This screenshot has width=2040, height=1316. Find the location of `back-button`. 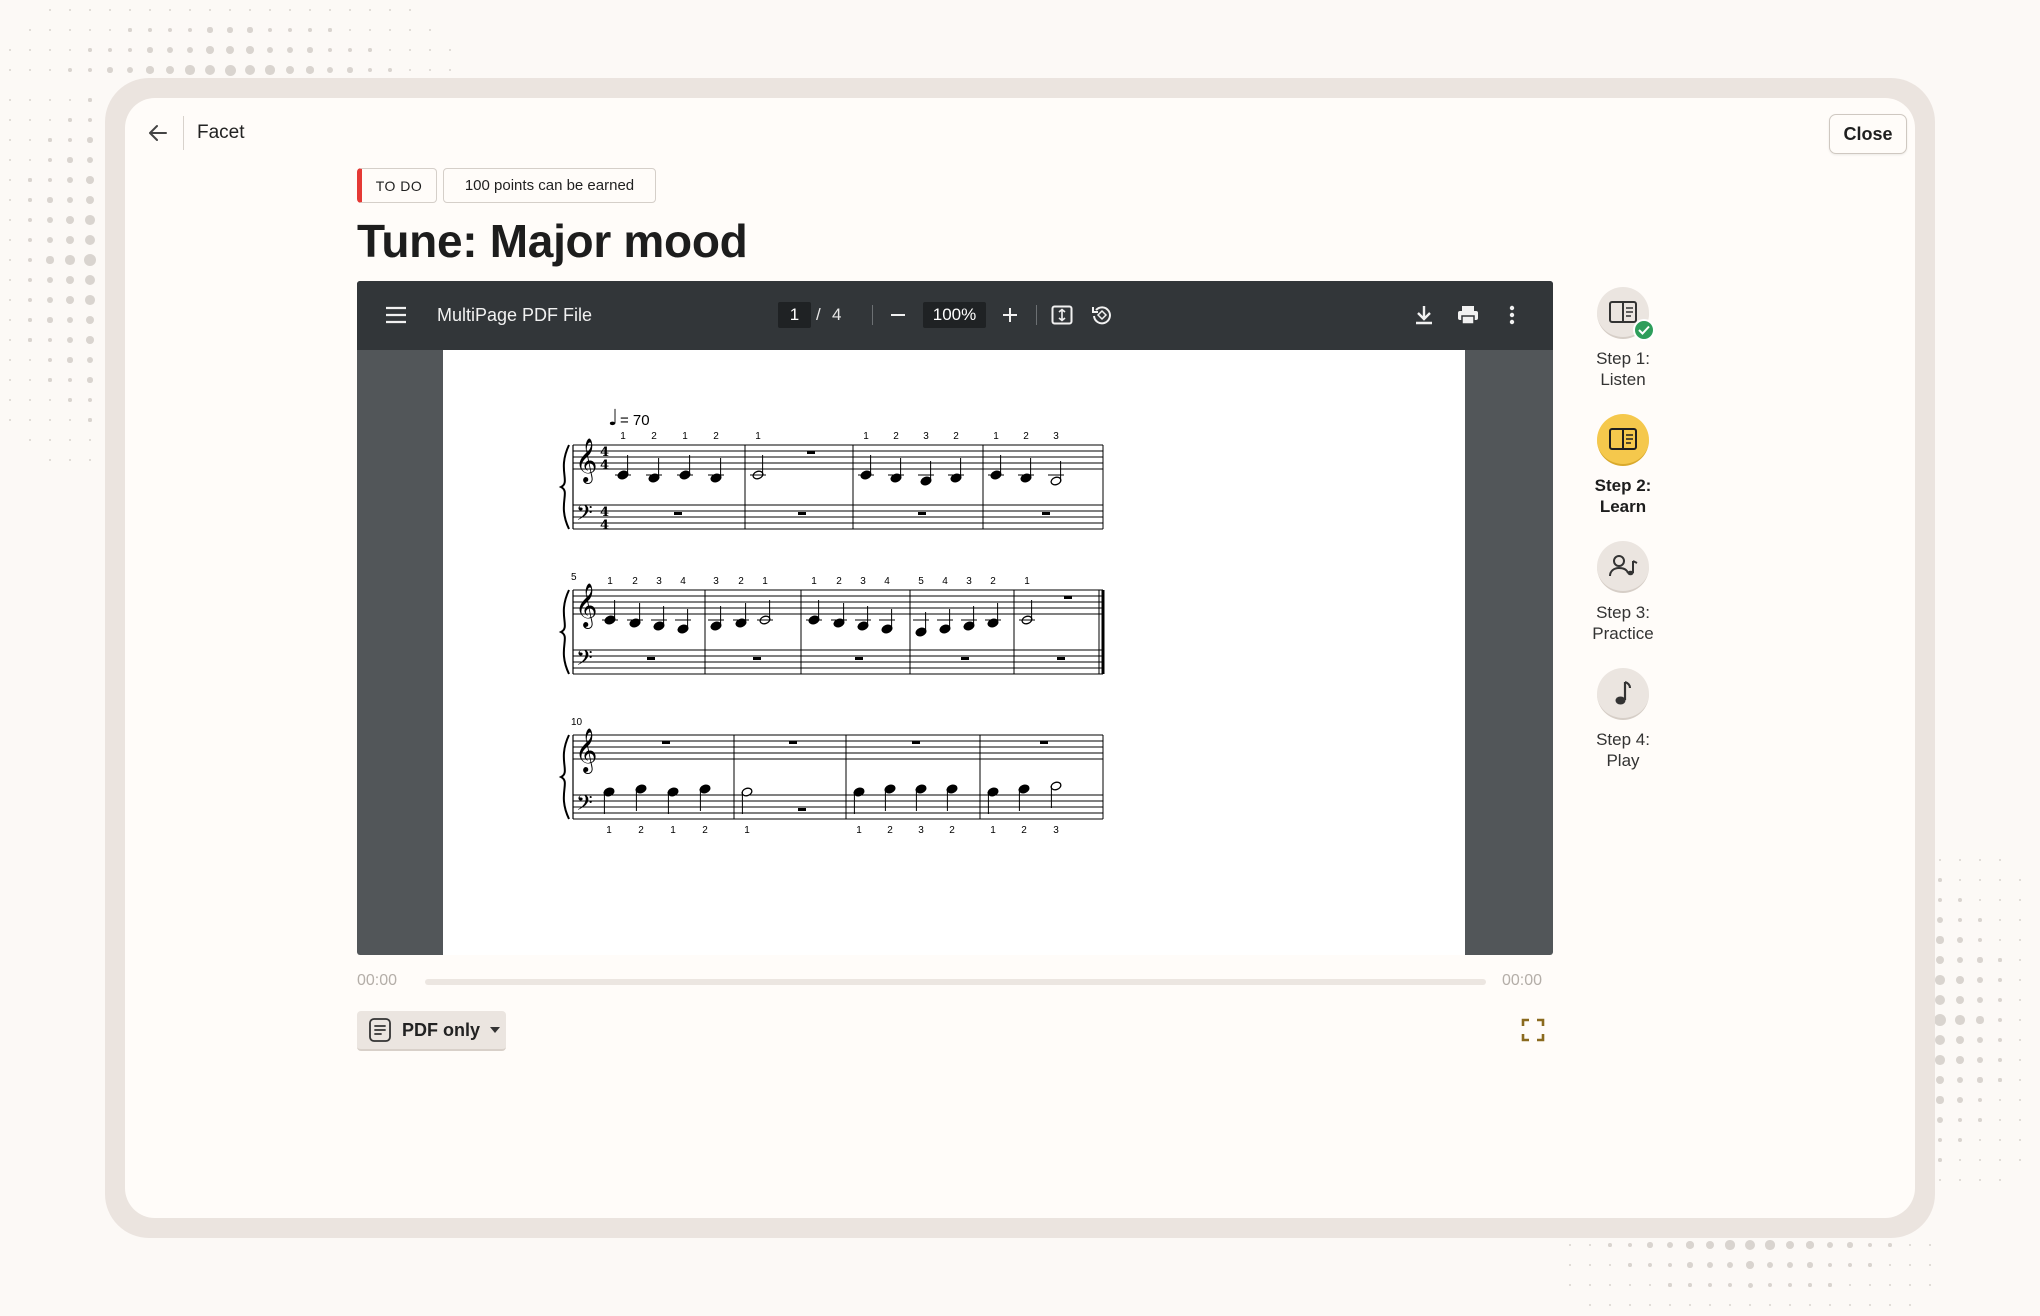

back-button is located at coordinates (158, 133).